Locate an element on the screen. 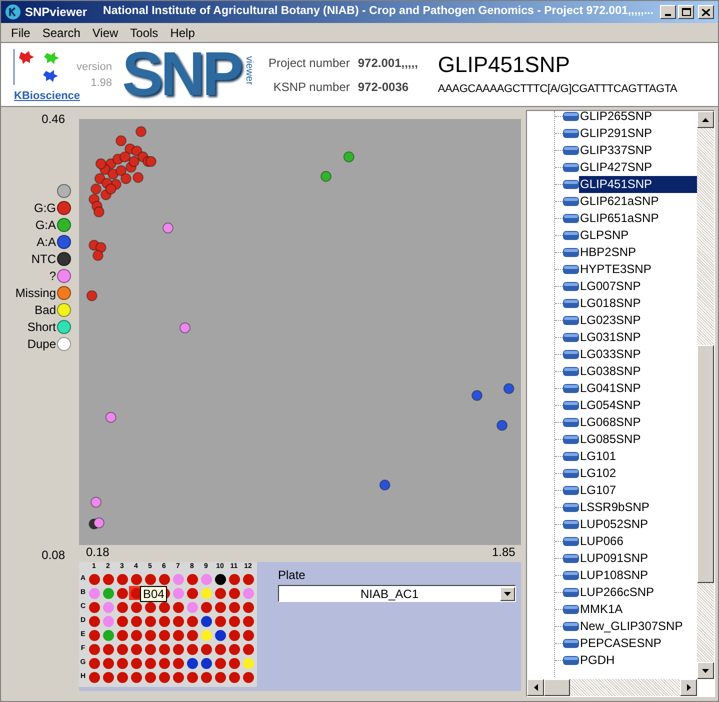 This screenshot has width=719, height=702. minimize-icon is located at coordinates (668, 15).